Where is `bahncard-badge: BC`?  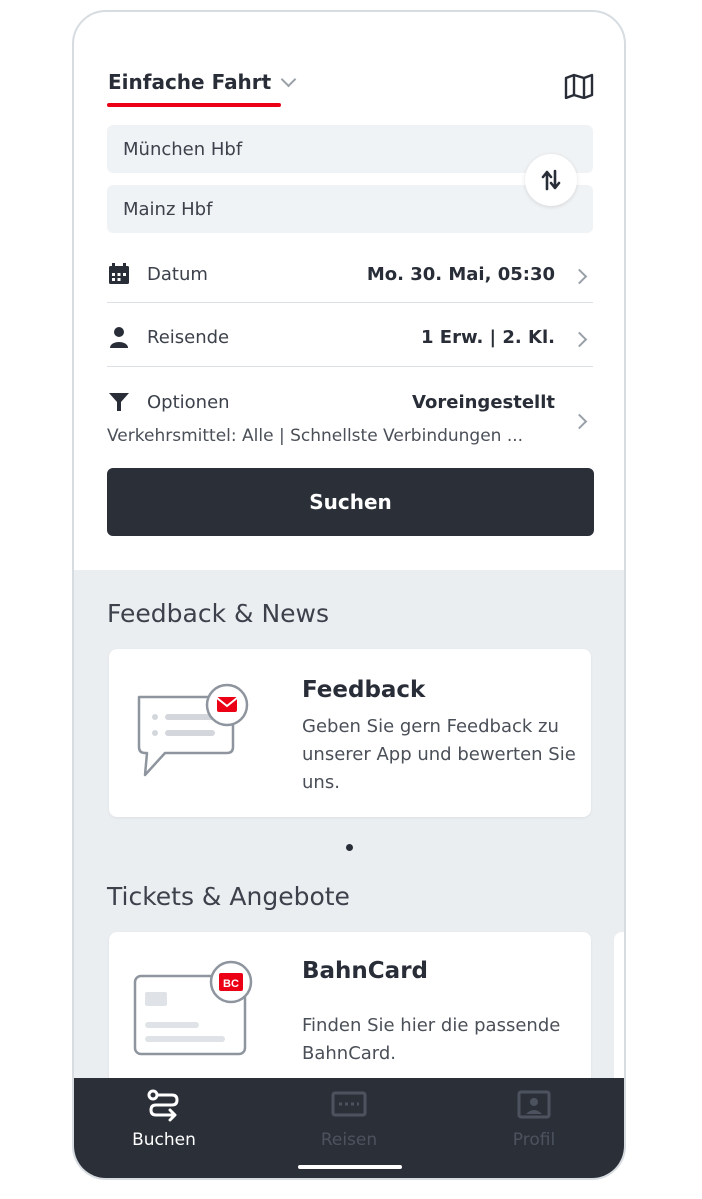 bahncard-badge: BC is located at coordinates (231, 984).